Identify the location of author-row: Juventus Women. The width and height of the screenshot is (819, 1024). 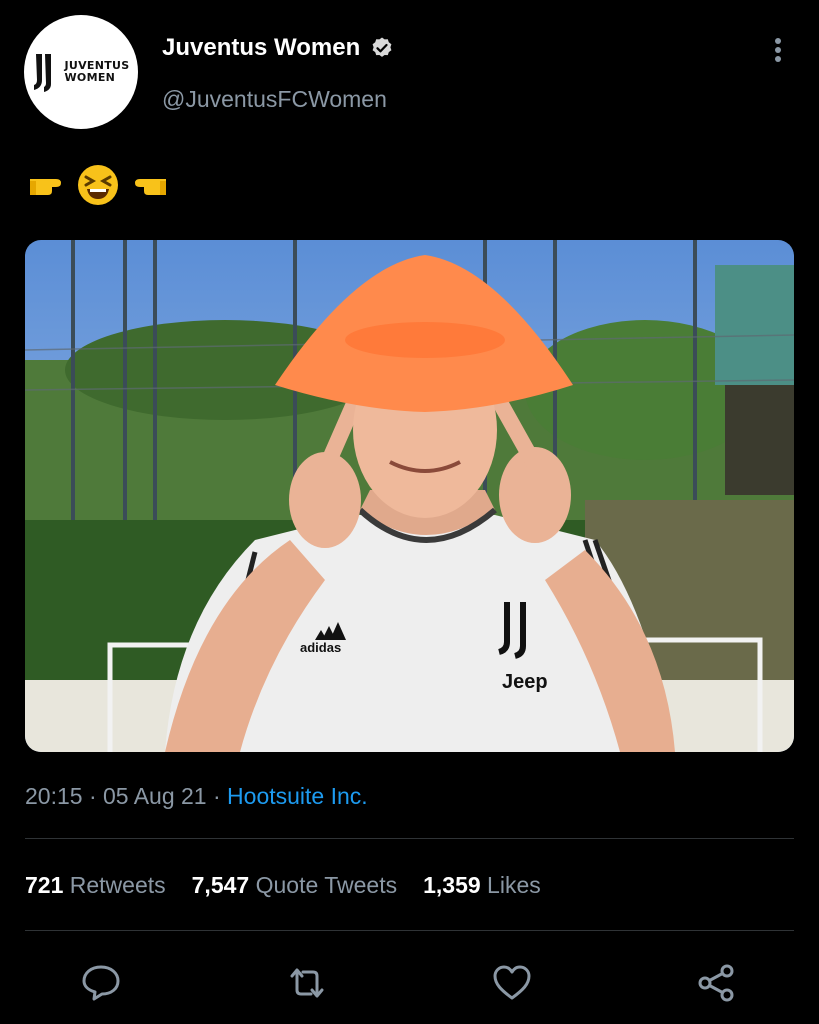
(278, 48).